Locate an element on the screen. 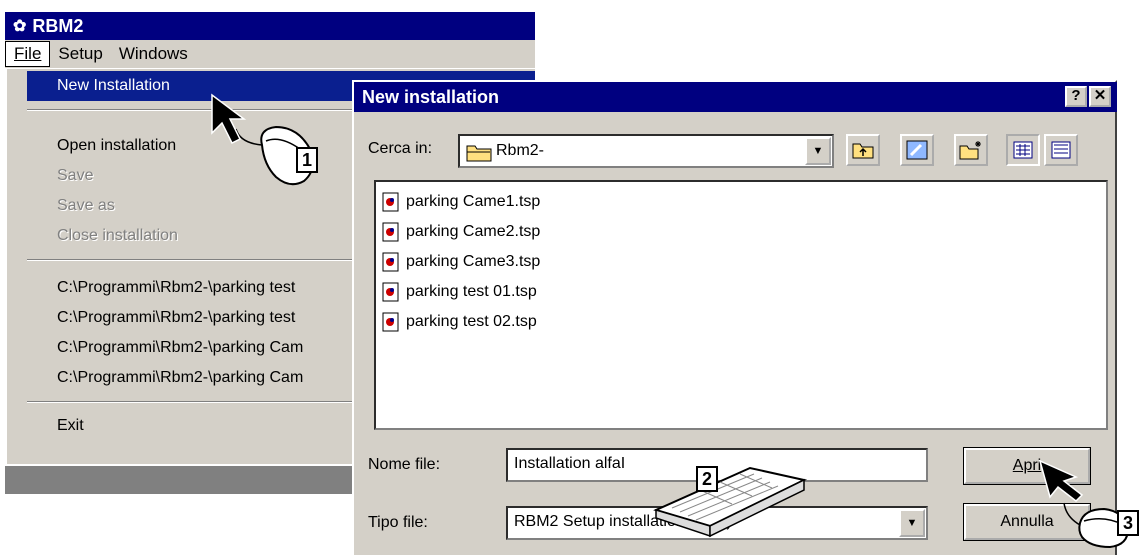  filename-label: Nome file: is located at coordinates (404, 464).